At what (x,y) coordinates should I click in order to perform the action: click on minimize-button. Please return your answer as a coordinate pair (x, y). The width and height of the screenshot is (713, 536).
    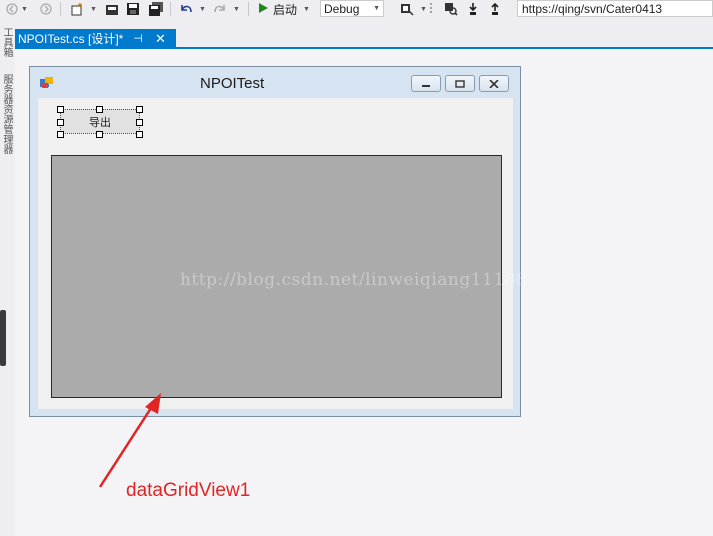
    Looking at the image, I should click on (426, 83).